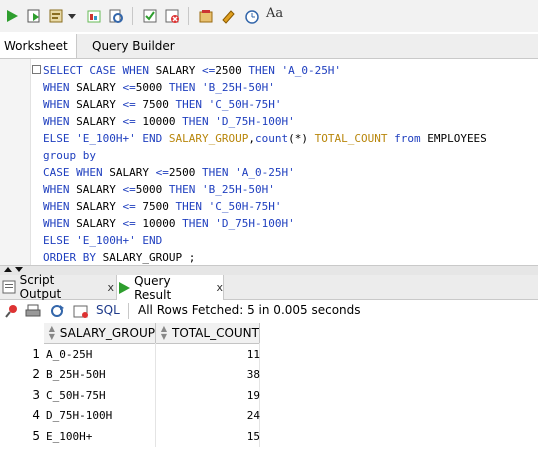 The width and height of the screenshot is (538, 453). I want to click on code-token: 'C_50H-75H', so click(245, 206).